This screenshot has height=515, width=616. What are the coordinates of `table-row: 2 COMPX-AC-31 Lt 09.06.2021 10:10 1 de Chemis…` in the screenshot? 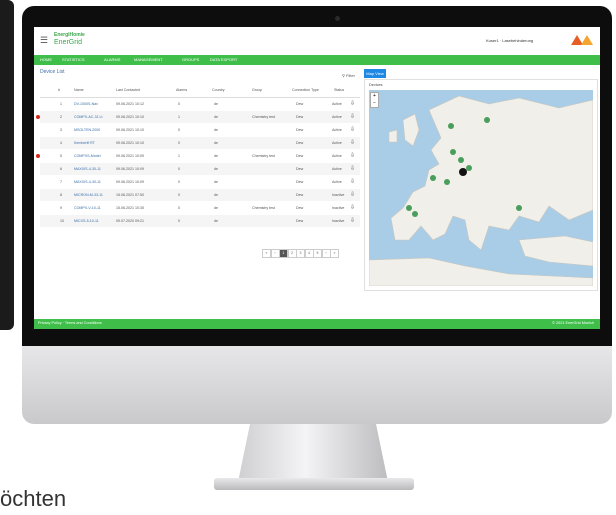 It's located at (198, 117).